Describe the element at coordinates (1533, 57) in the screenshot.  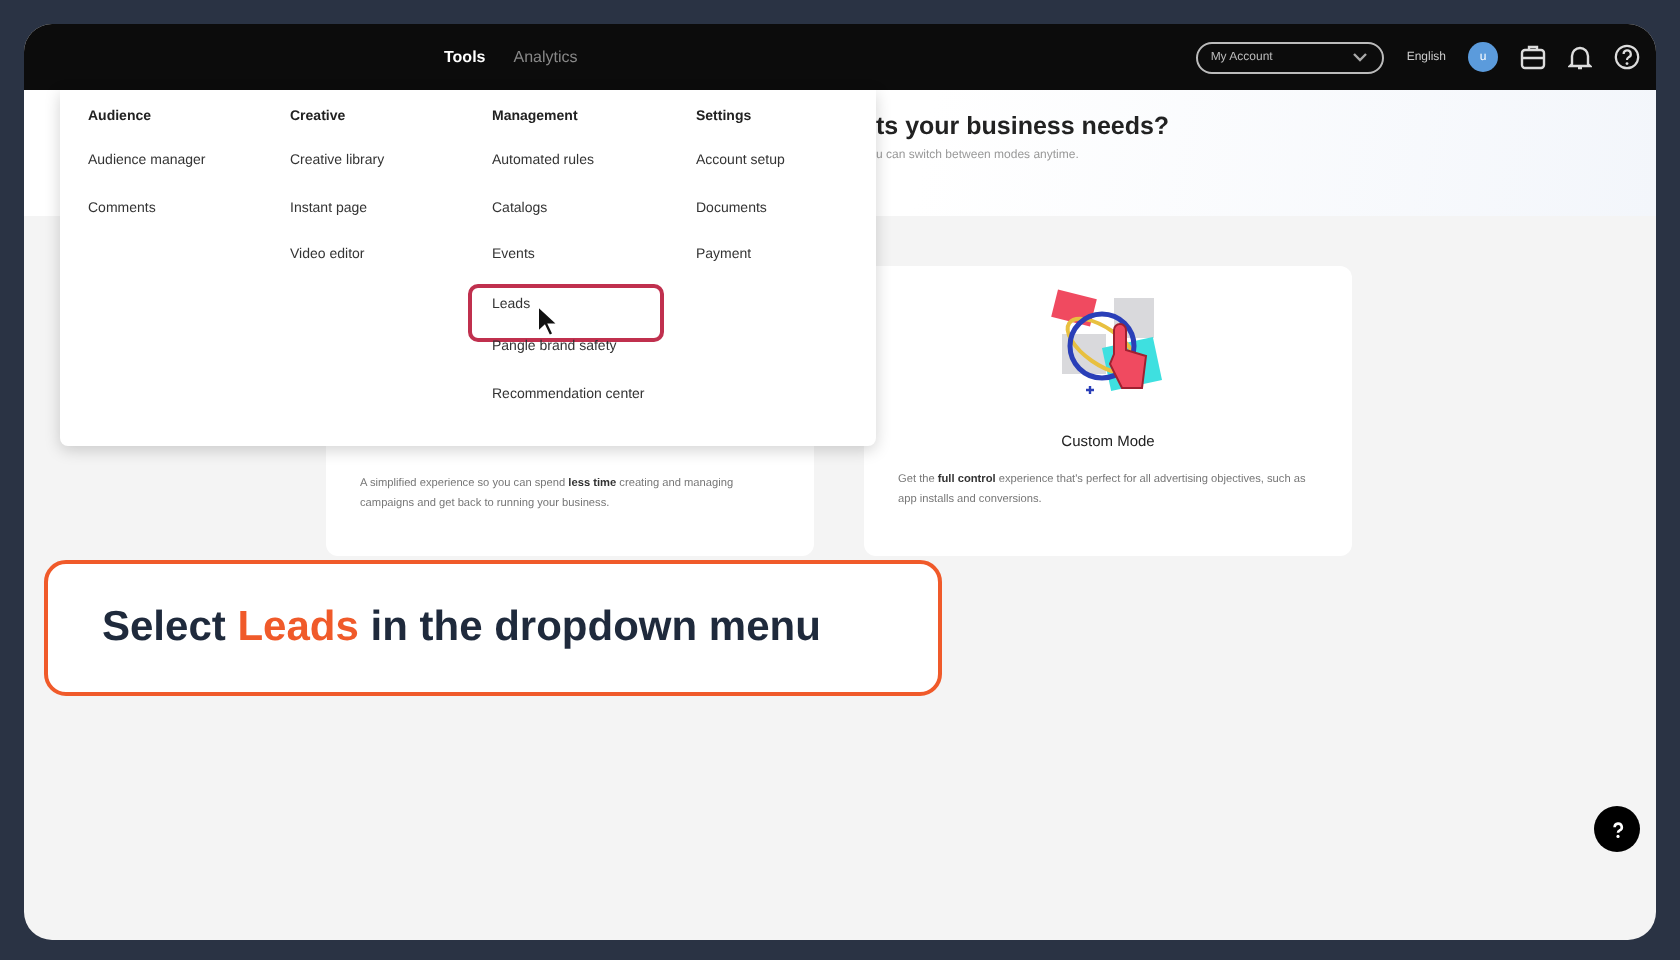
I see `briefcase-icon` at that location.